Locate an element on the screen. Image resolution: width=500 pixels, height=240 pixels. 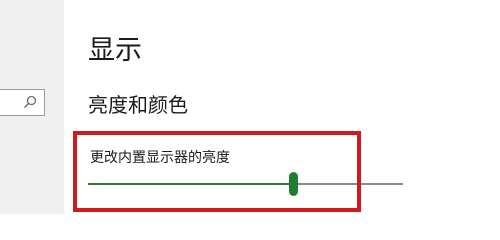
brightness-slider-label: 更改内置显示器的亮度 is located at coordinates (160, 158).